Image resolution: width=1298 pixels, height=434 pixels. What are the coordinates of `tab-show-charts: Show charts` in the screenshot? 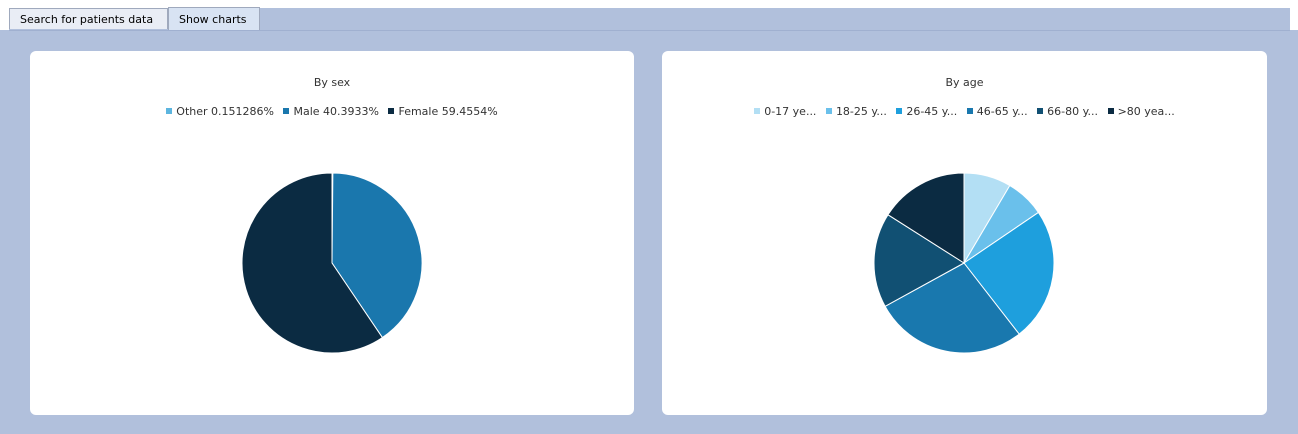 It's located at (214, 18).